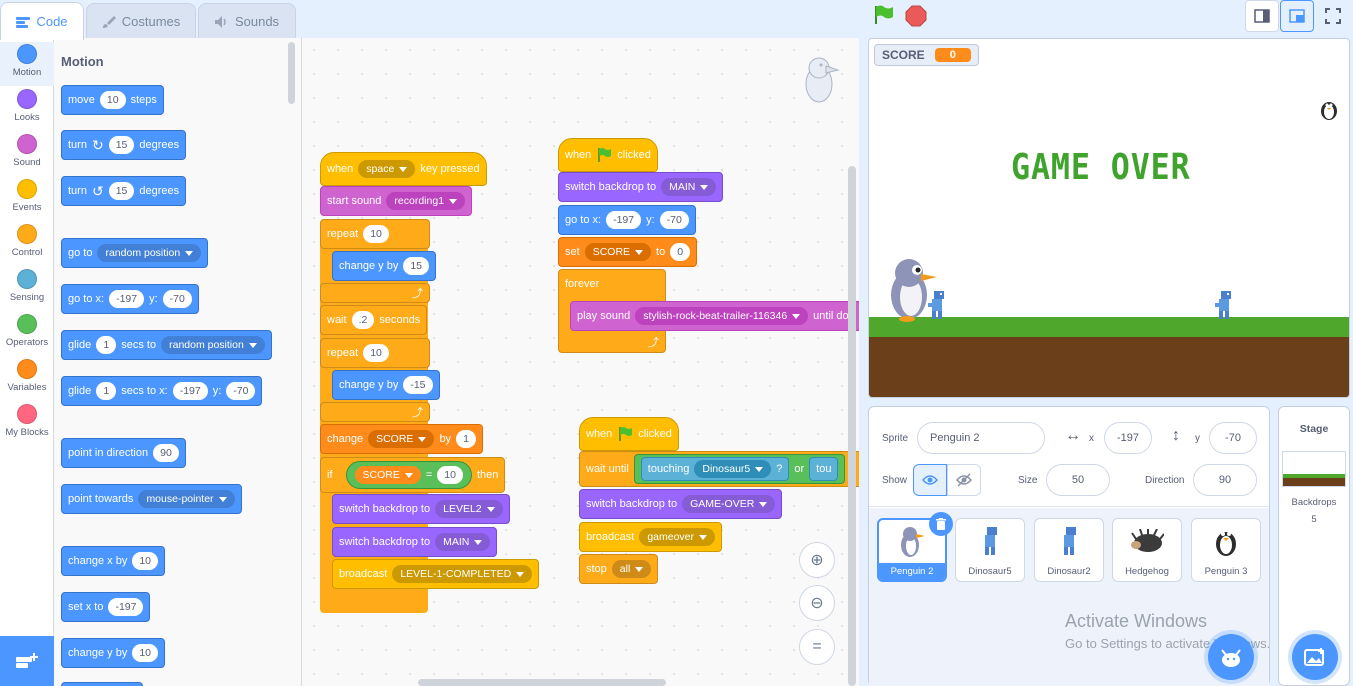 This screenshot has height=686, width=1353. What do you see at coordinates (247, 21) in the screenshot?
I see `tab-sounds: Sounds` at bounding box center [247, 21].